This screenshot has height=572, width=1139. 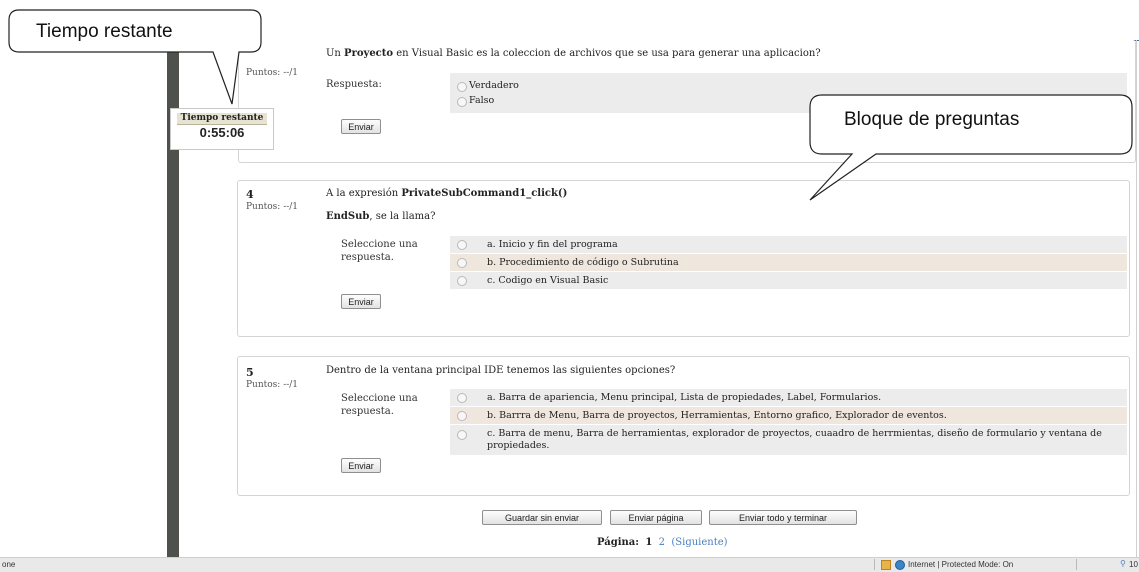 What do you see at coordinates (886, 565) in the screenshot?
I see `shield-icon` at bounding box center [886, 565].